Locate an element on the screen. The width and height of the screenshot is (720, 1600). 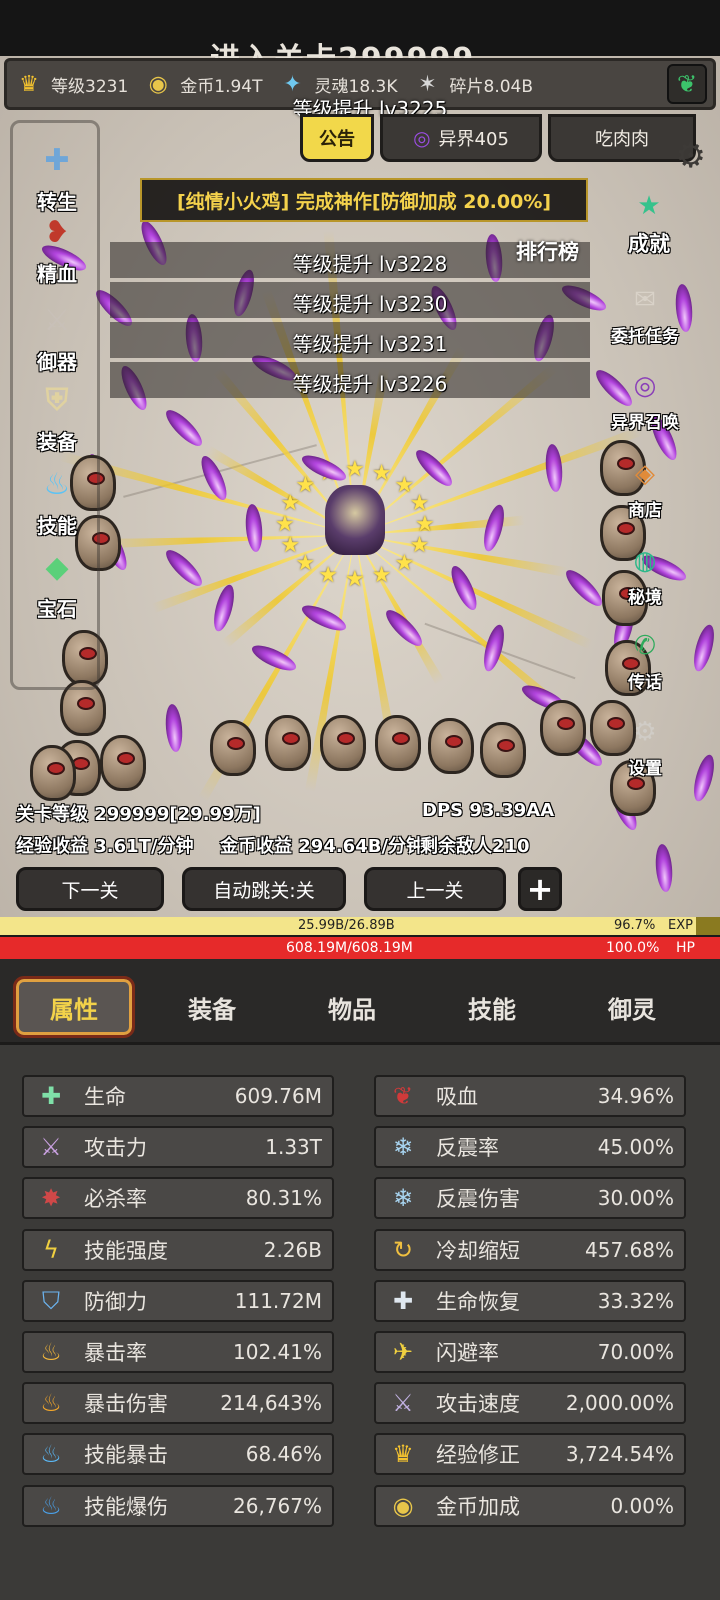
stat-label: 必杀率 is located at coordinates (115, 1199).